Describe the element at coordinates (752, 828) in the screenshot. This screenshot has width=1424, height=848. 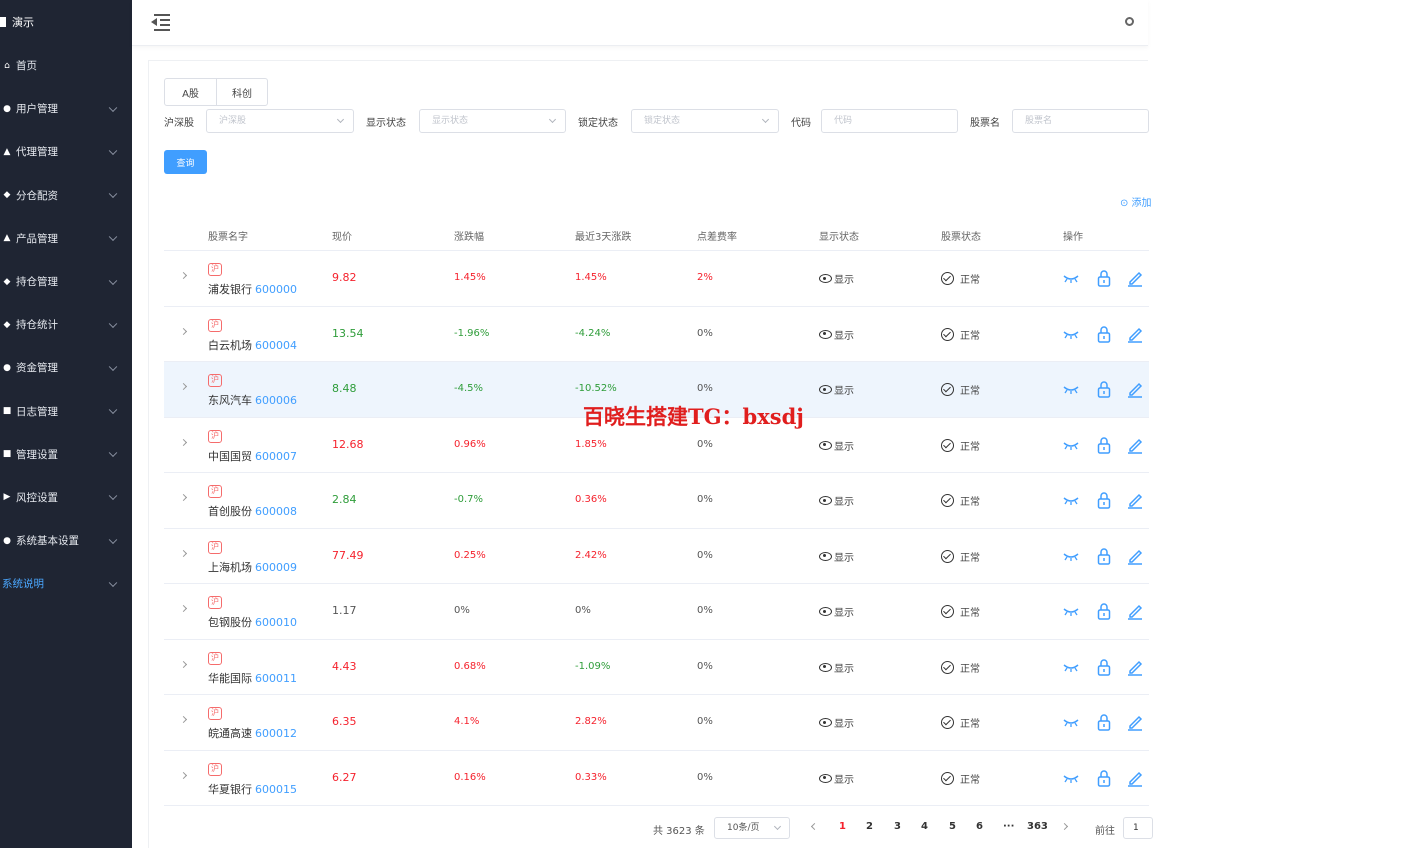
I see `page-size-select: 10条/页` at that location.